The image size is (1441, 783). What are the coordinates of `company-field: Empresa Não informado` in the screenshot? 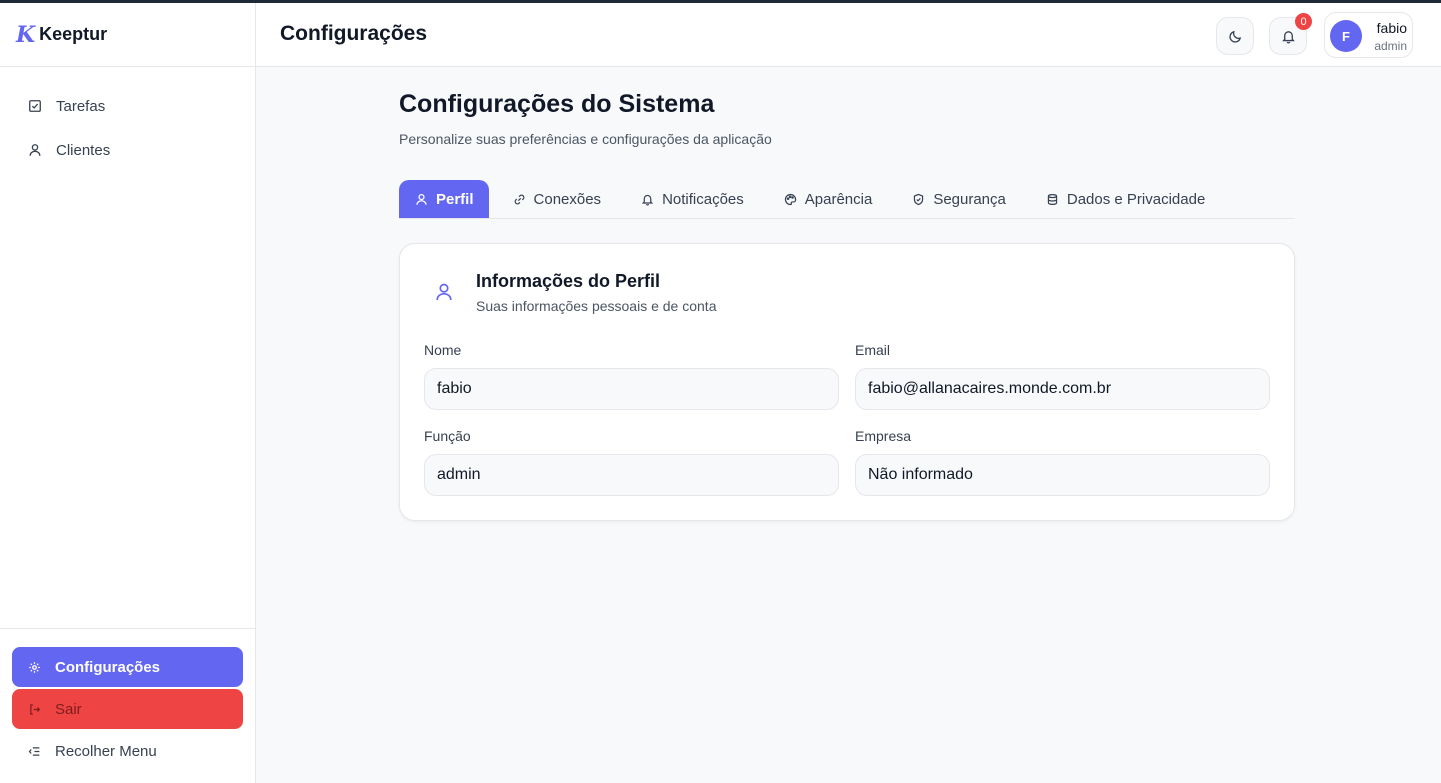 It's located at (1062, 462).